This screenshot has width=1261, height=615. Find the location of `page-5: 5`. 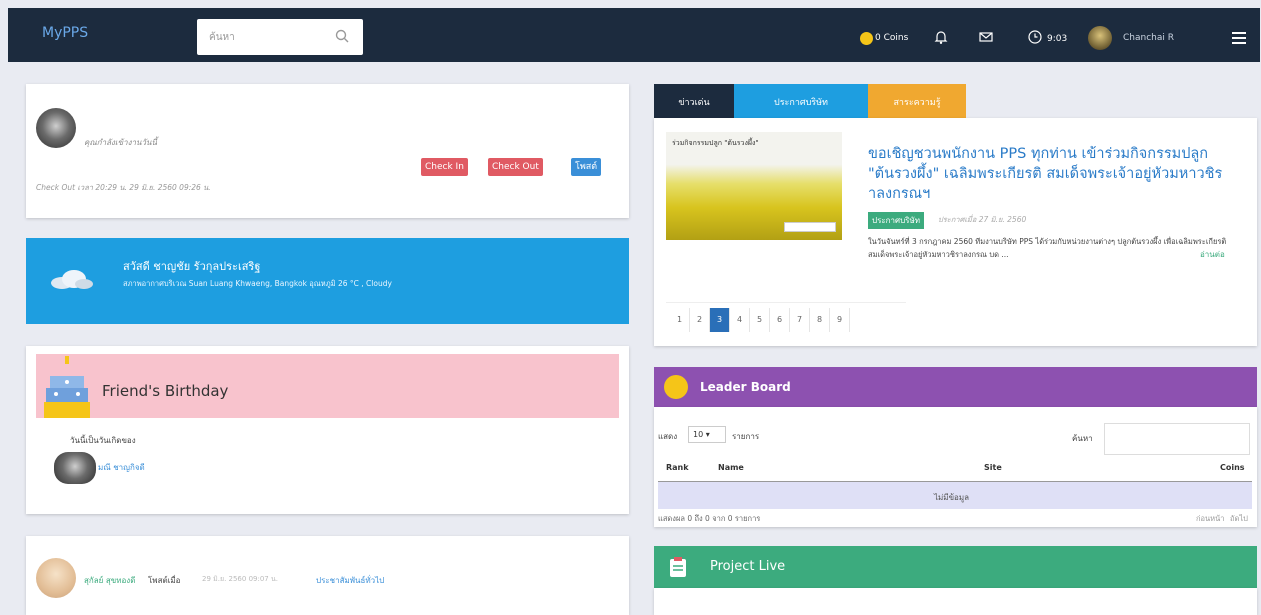

page-5: 5 is located at coordinates (760, 320).